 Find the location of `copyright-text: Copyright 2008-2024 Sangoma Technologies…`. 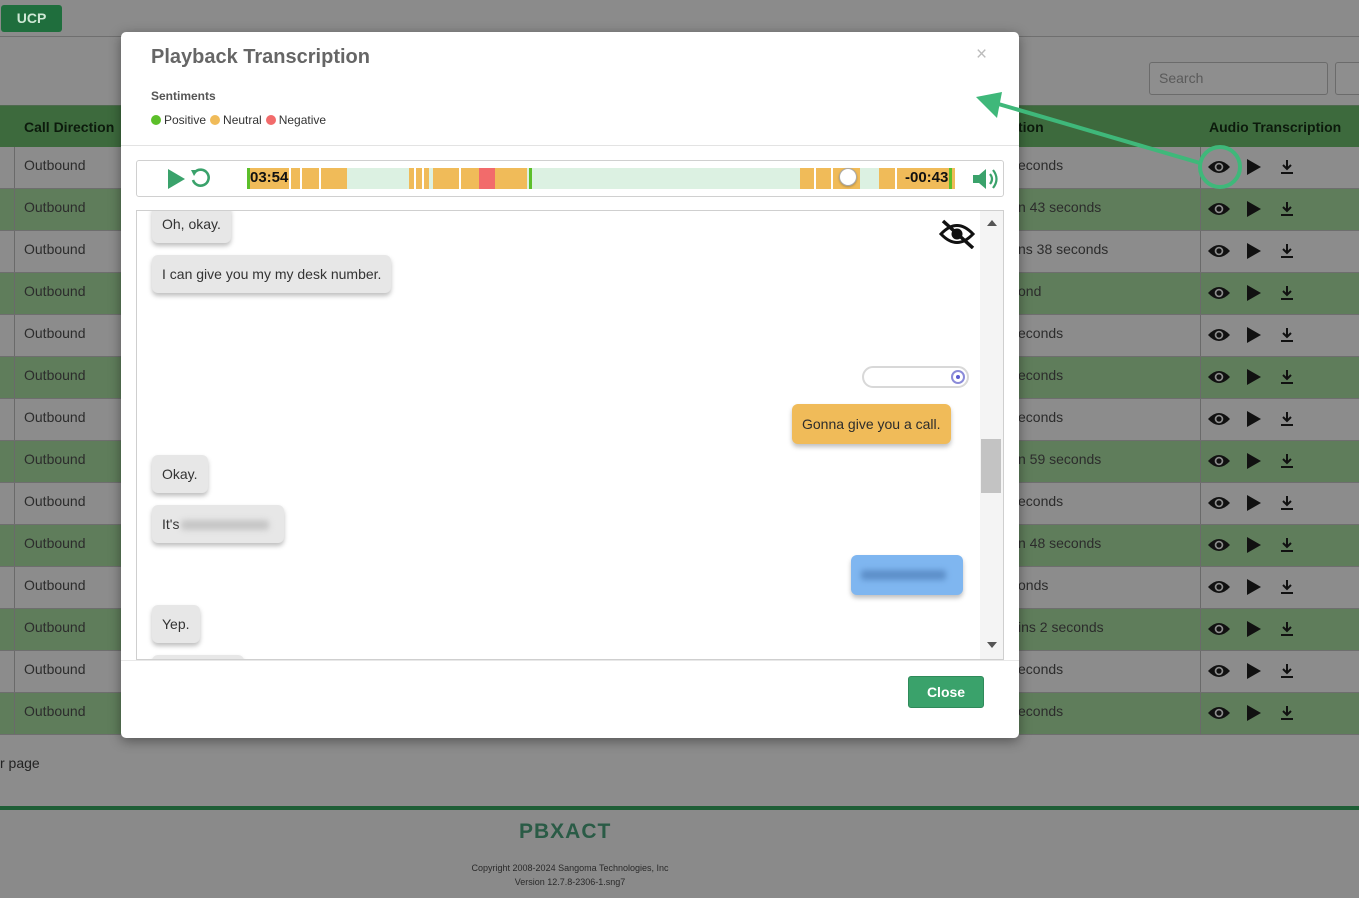

copyright-text: Copyright 2008-2024 Sangoma Technologies… is located at coordinates (570, 868).